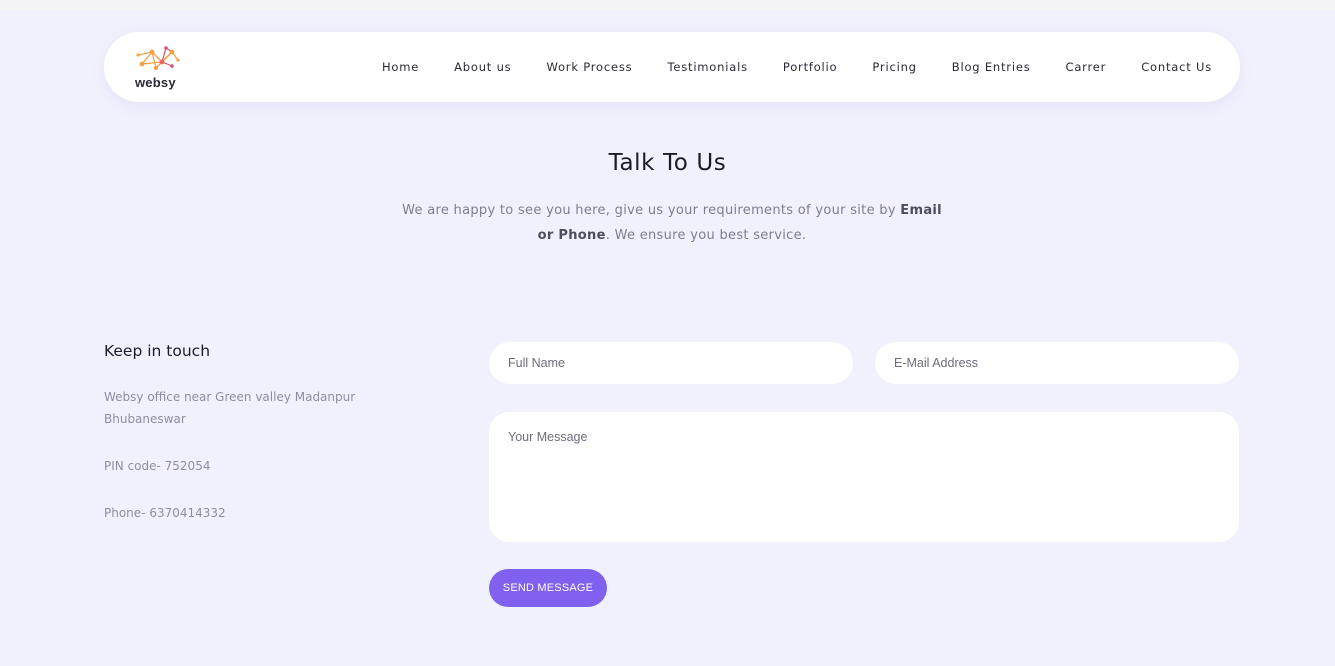  Describe the element at coordinates (400, 67) in the screenshot. I see `nav-home: Home` at that location.